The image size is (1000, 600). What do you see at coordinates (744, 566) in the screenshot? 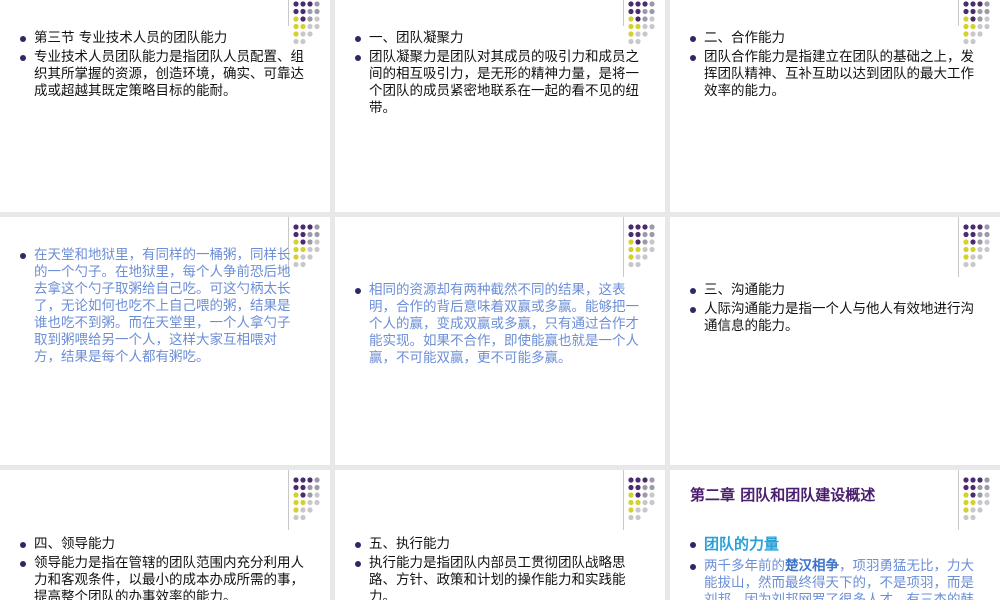
I see `strength-body-pre: 两千多年前的` at bounding box center [744, 566].